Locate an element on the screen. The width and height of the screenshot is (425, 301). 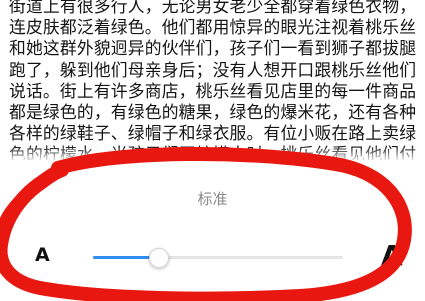
font-size-current-label: 标准 is located at coordinates (212, 199).